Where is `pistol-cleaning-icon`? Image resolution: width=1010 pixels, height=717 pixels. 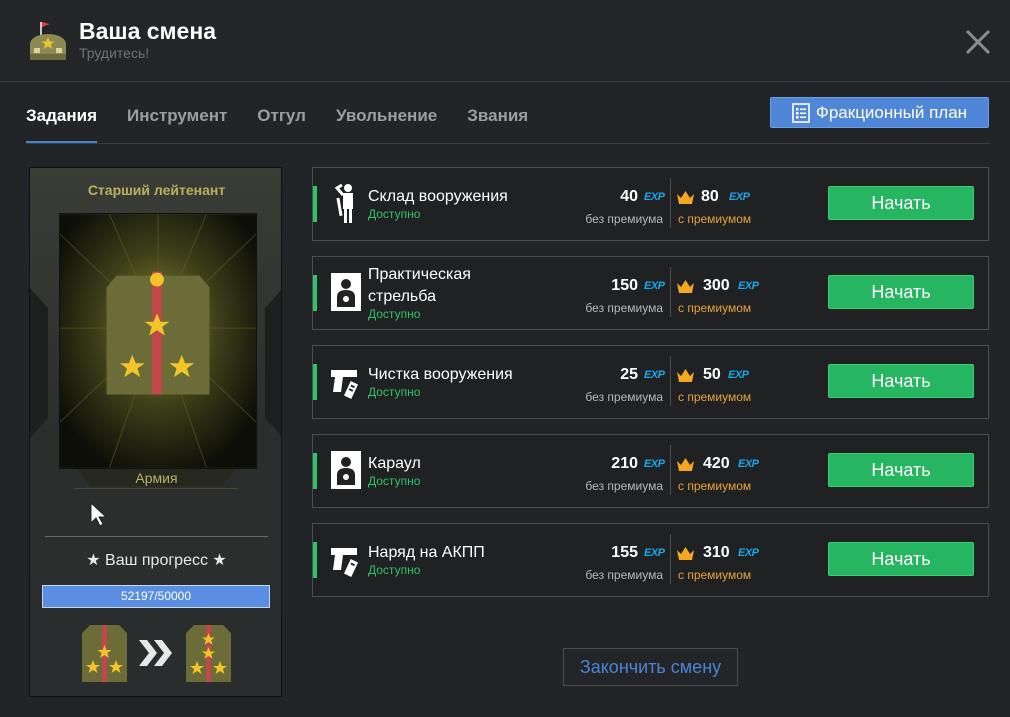
pistol-cleaning-icon is located at coordinates (345, 384).